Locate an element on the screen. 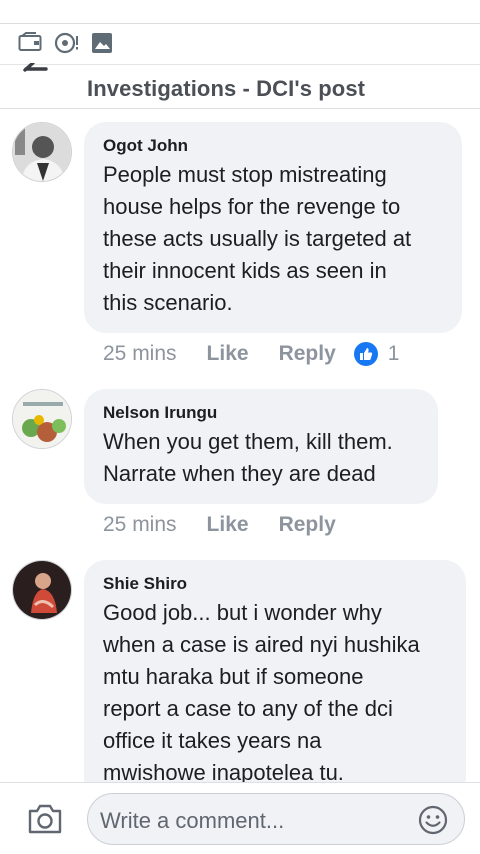  comment-actions: 25 mins Like Reply 1 is located at coordinates (251, 354).